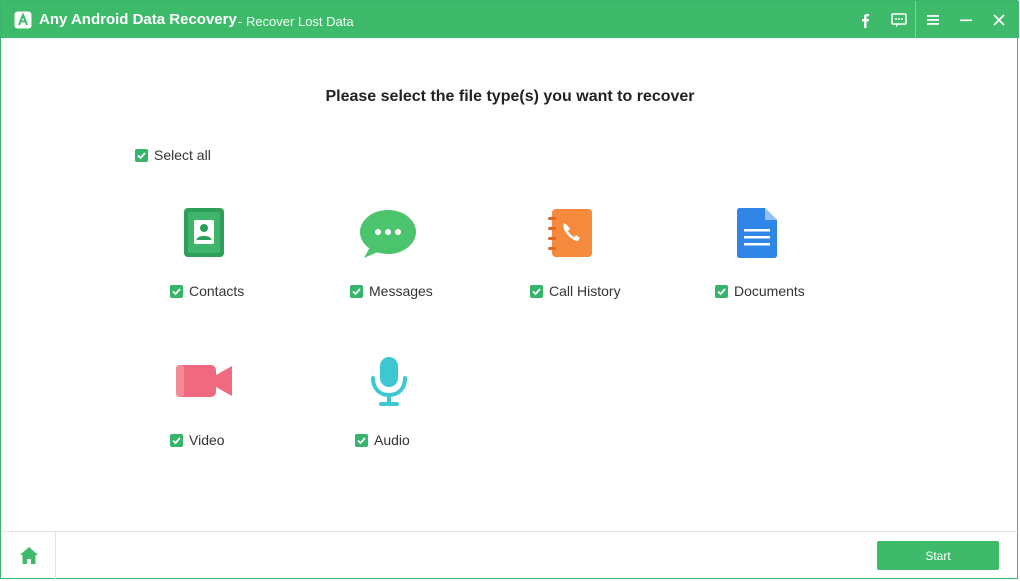 The image size is (1020, 581). Describe the element at coordinates (176, 291) in the screenshot. I see `contacts-checkbox` at that location.